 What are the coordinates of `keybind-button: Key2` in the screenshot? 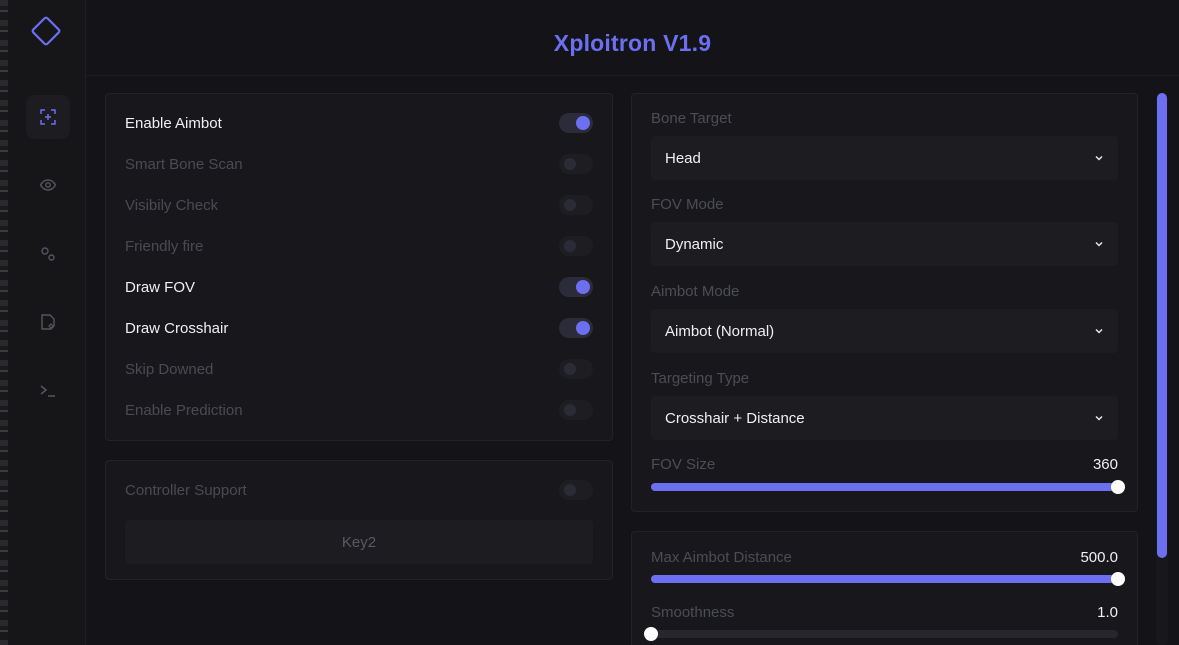 It's located at (359, 542).